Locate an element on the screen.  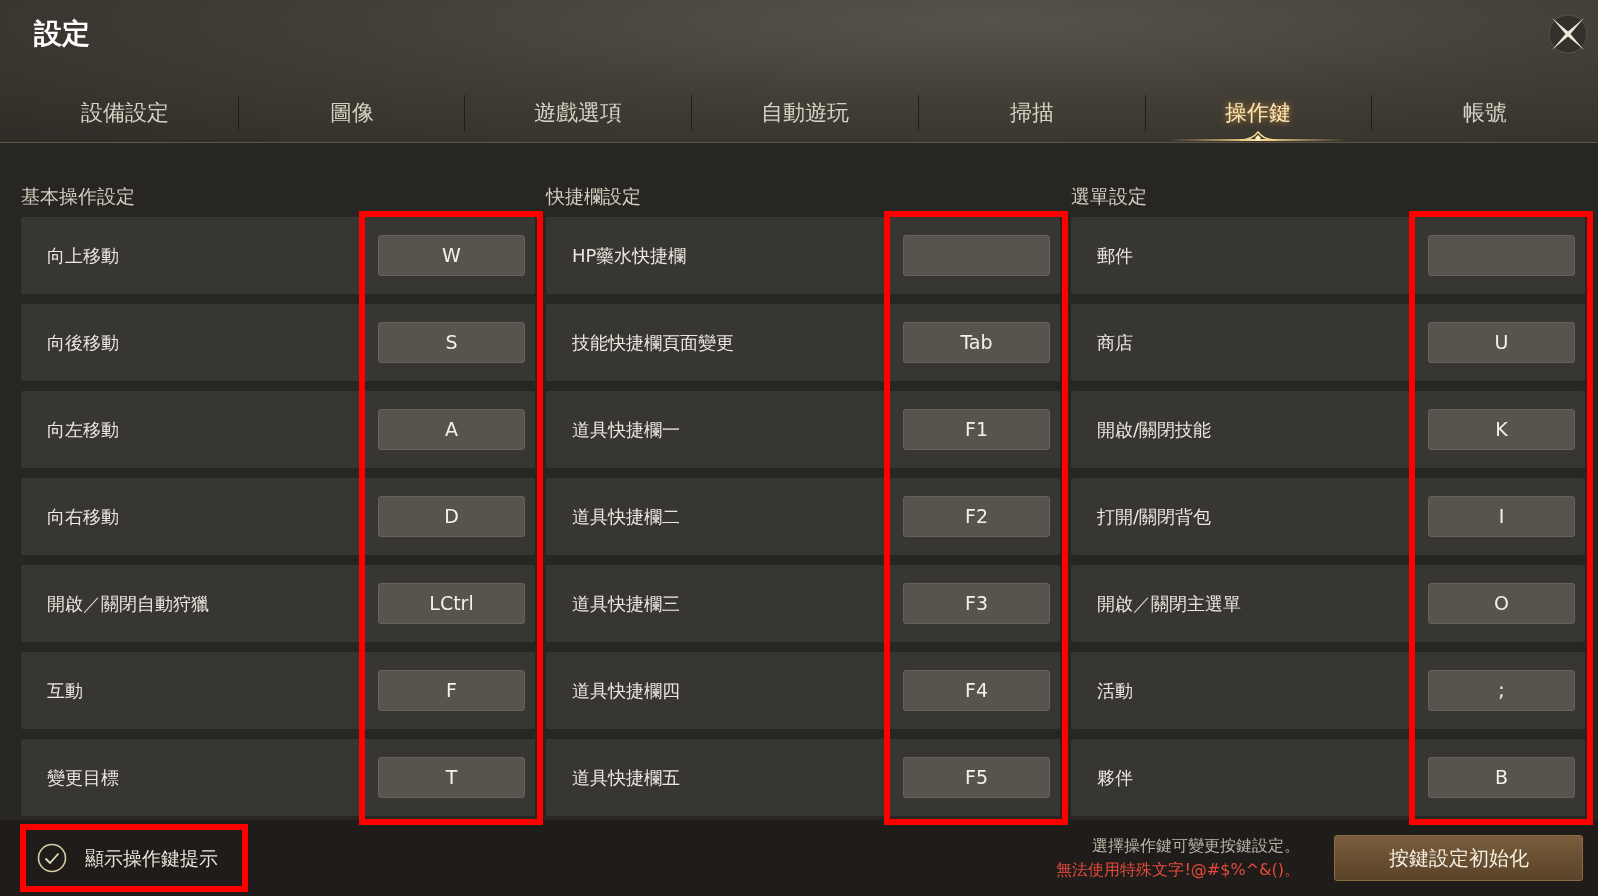
action-label: 向上移動 is located at coordinates (83, 256).